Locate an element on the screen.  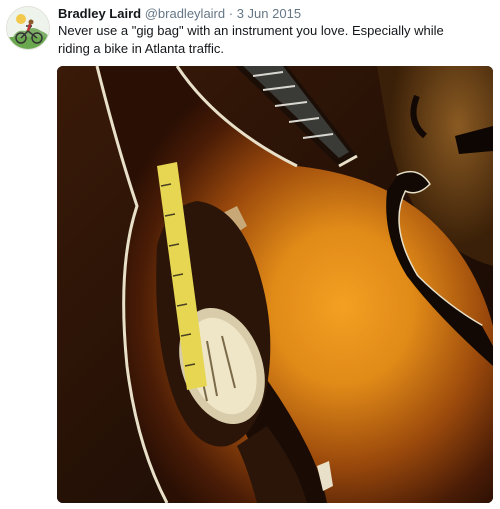
author-avatar is located at coordinates (28, 28).